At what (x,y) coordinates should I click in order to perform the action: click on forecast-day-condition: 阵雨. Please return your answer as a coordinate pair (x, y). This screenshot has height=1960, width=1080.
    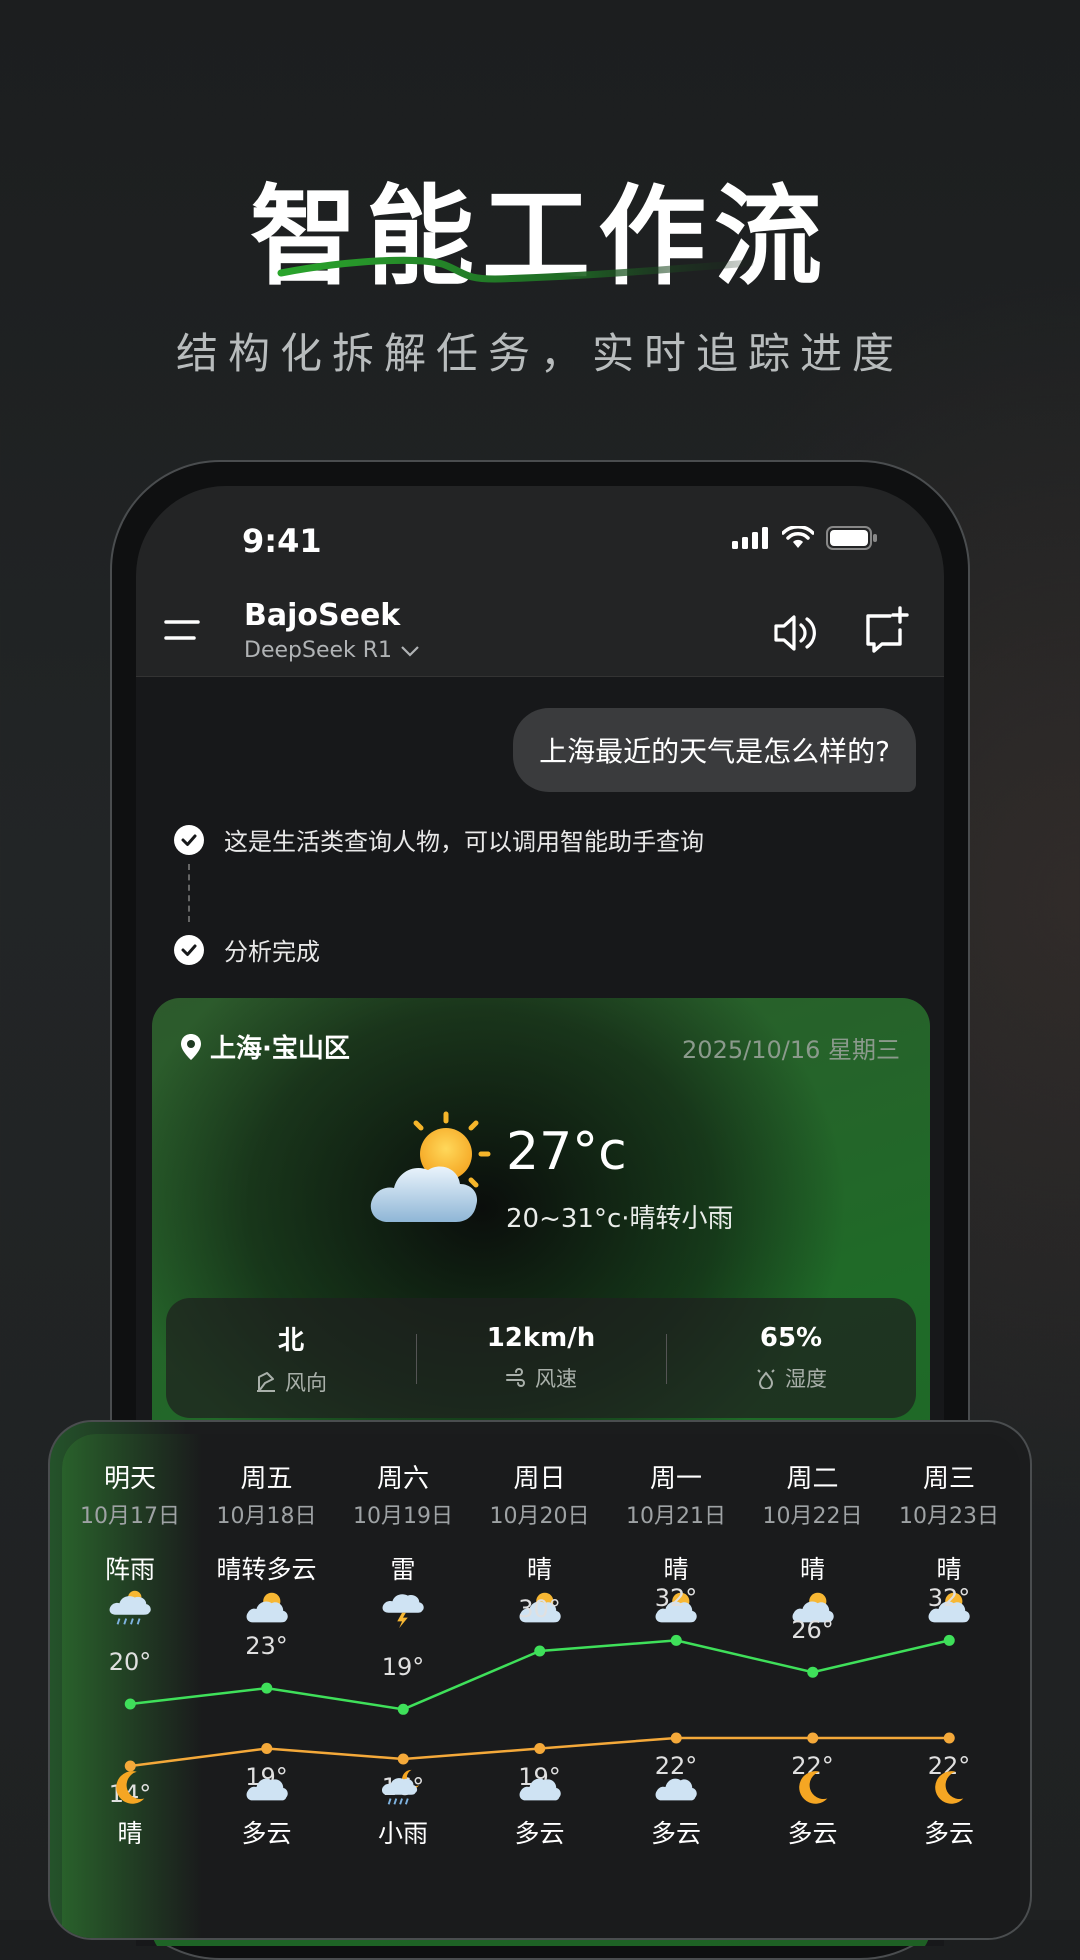
    Looking at the image, I should click on (129, 1569).